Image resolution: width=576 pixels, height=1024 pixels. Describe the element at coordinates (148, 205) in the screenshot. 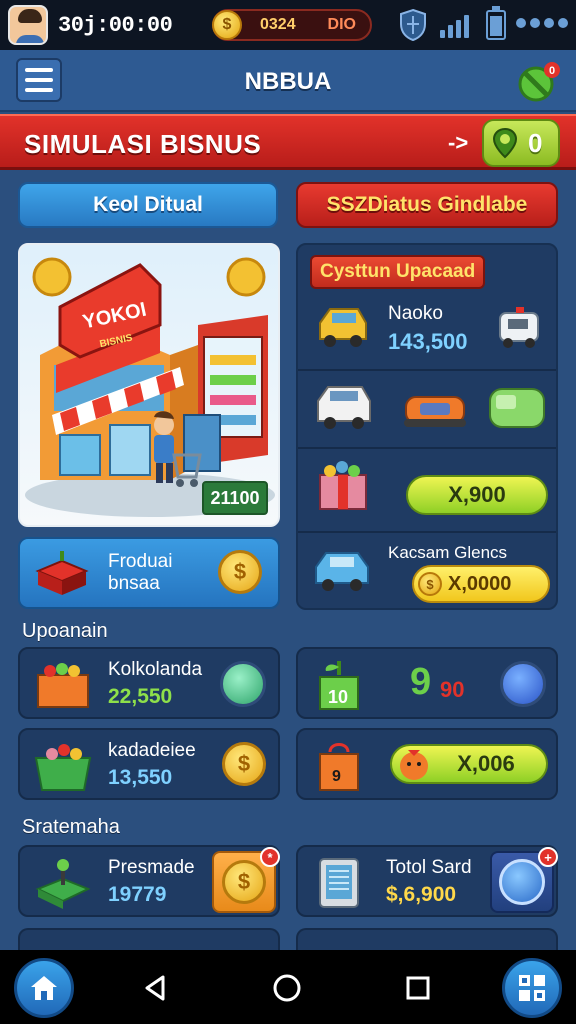

I see `tab-left: Keol Ditual` at that location.